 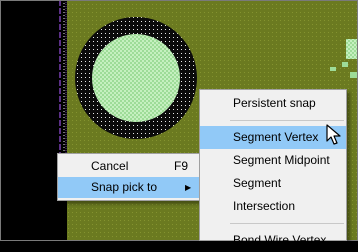 What do you see at coordinates (273, 103) in the screenshot?
I see `menu-item-persistent-snap: Persistent snap` at bounding box center [273, 103].